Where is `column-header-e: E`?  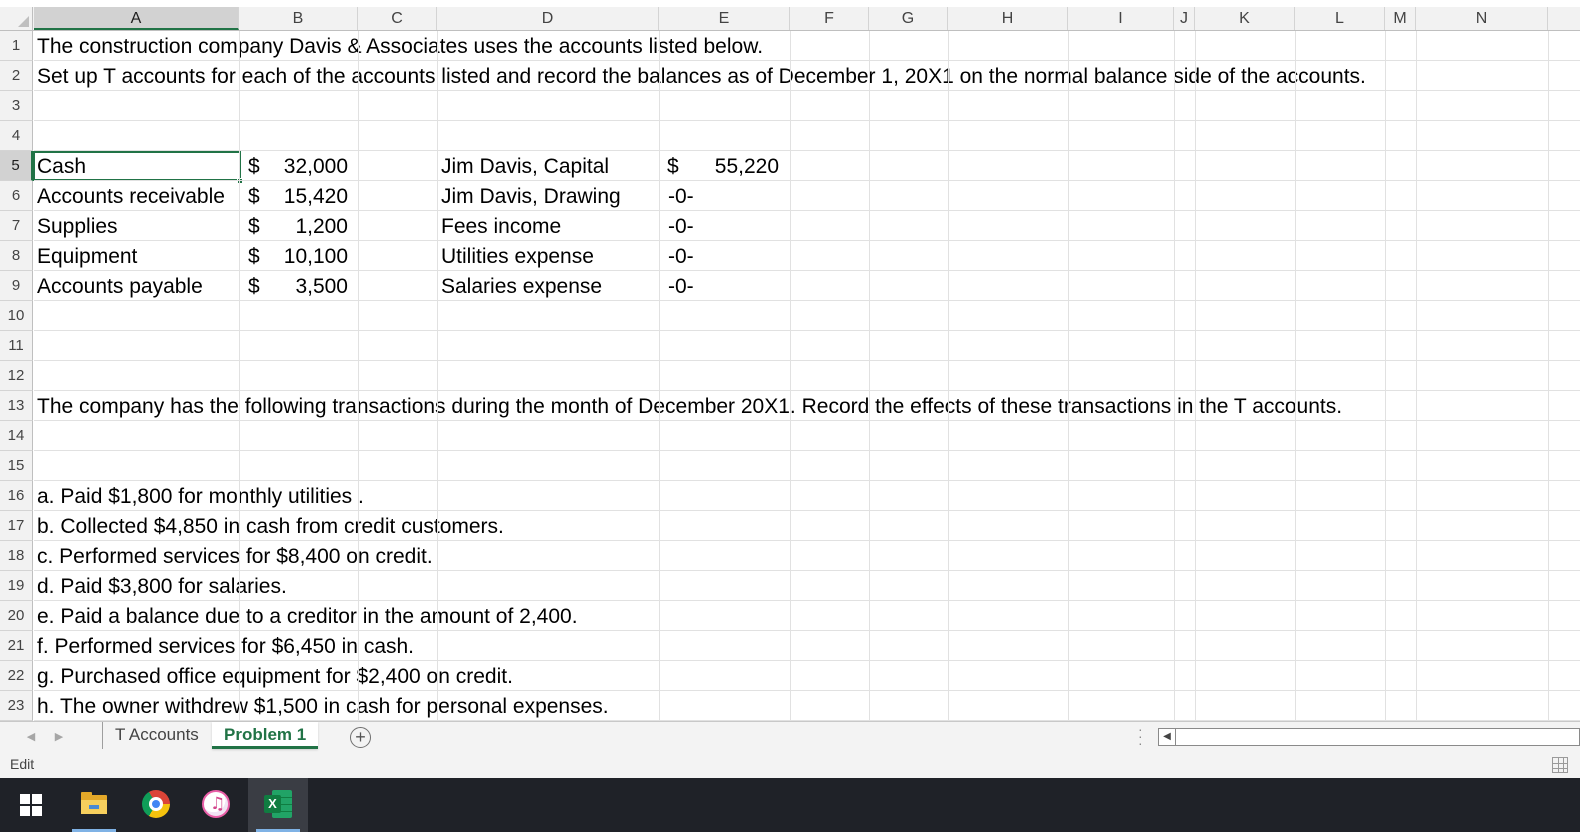 column-header-e: E is located at coordinates (724, 18).